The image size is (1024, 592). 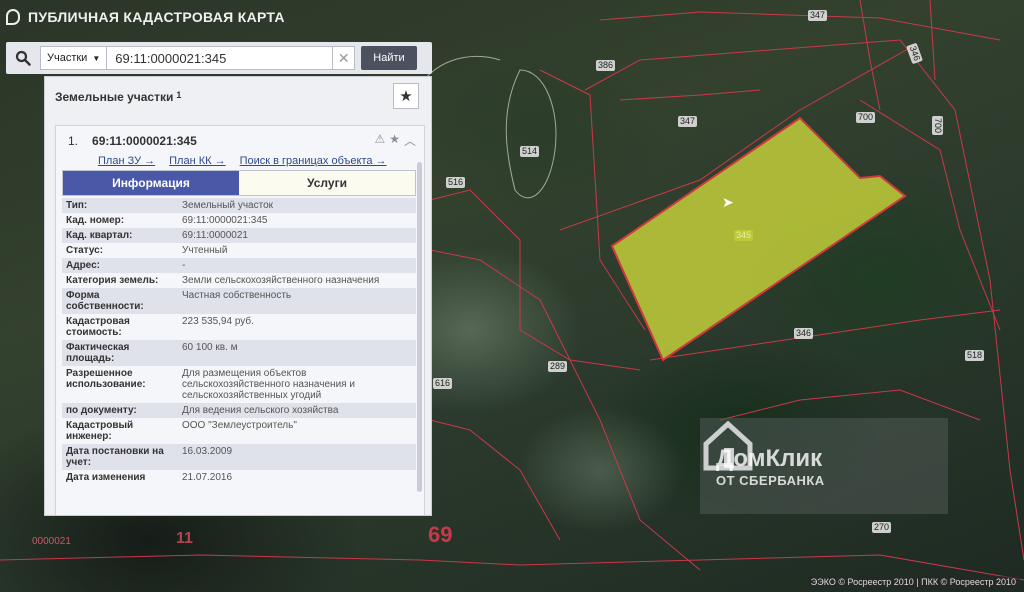 What do you see at coordinates (96, 58) in the screenshot?
I see `chevron-down-icon: ▼` at bounding box center [96, 58].